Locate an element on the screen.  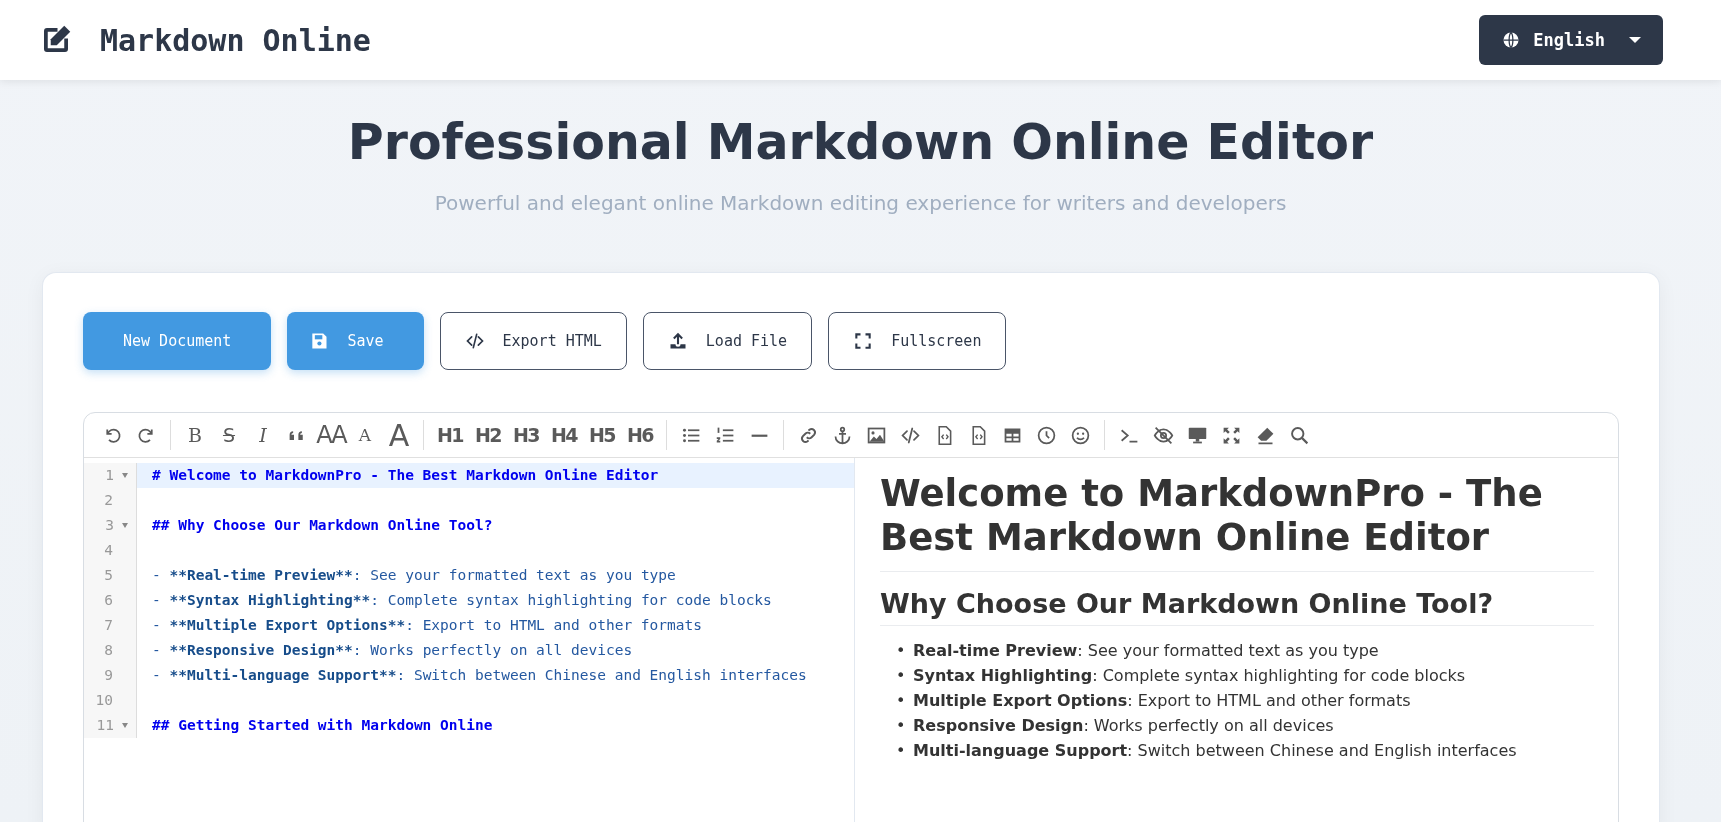
font-size-button: AA is located at coordinates (331, 435).